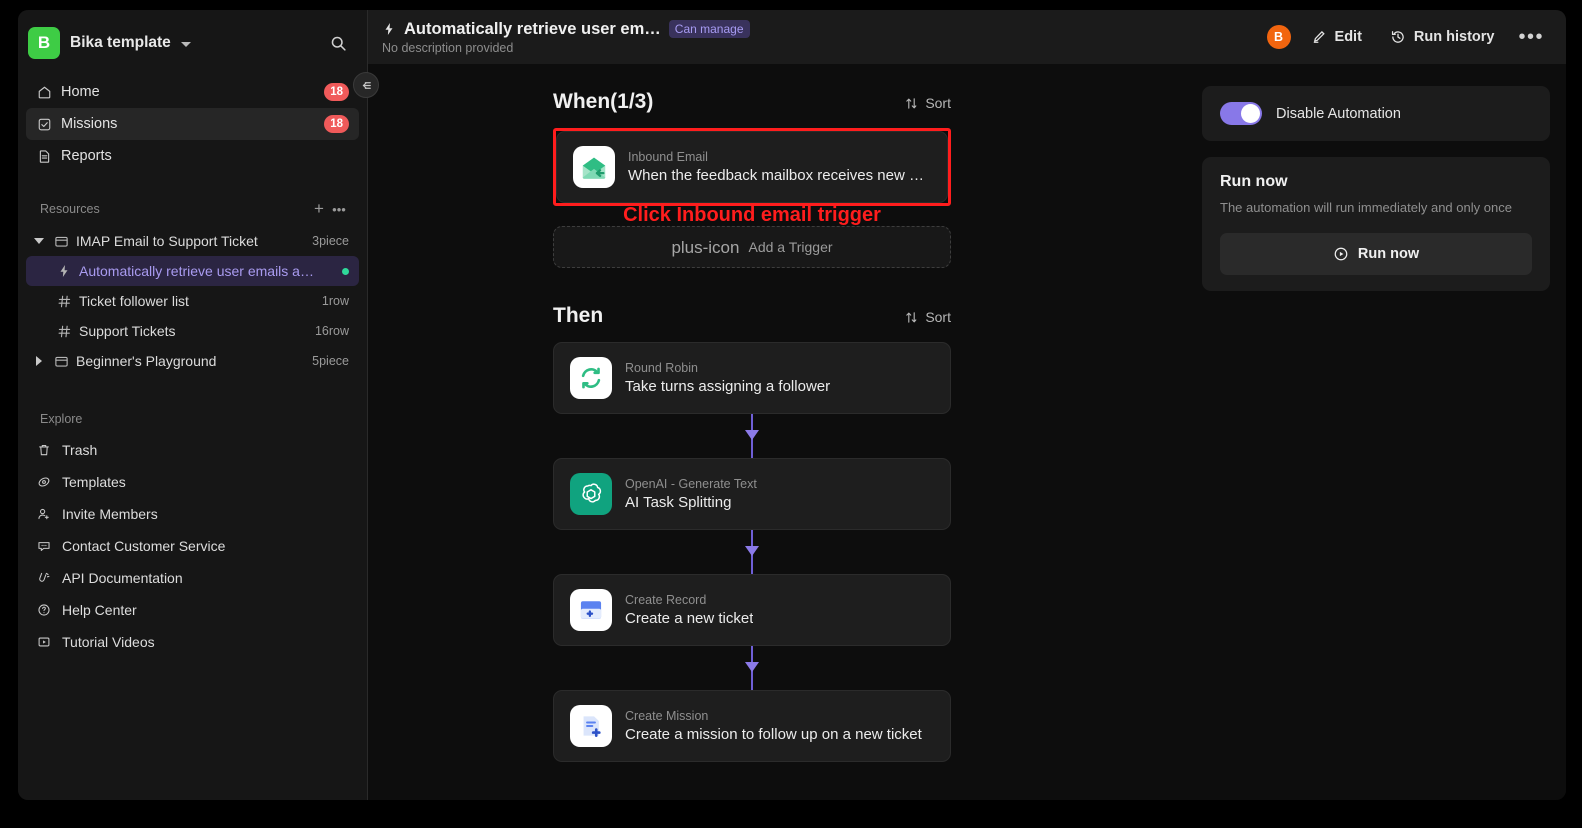  I want to click on avatar: B, so click(1278, 37).